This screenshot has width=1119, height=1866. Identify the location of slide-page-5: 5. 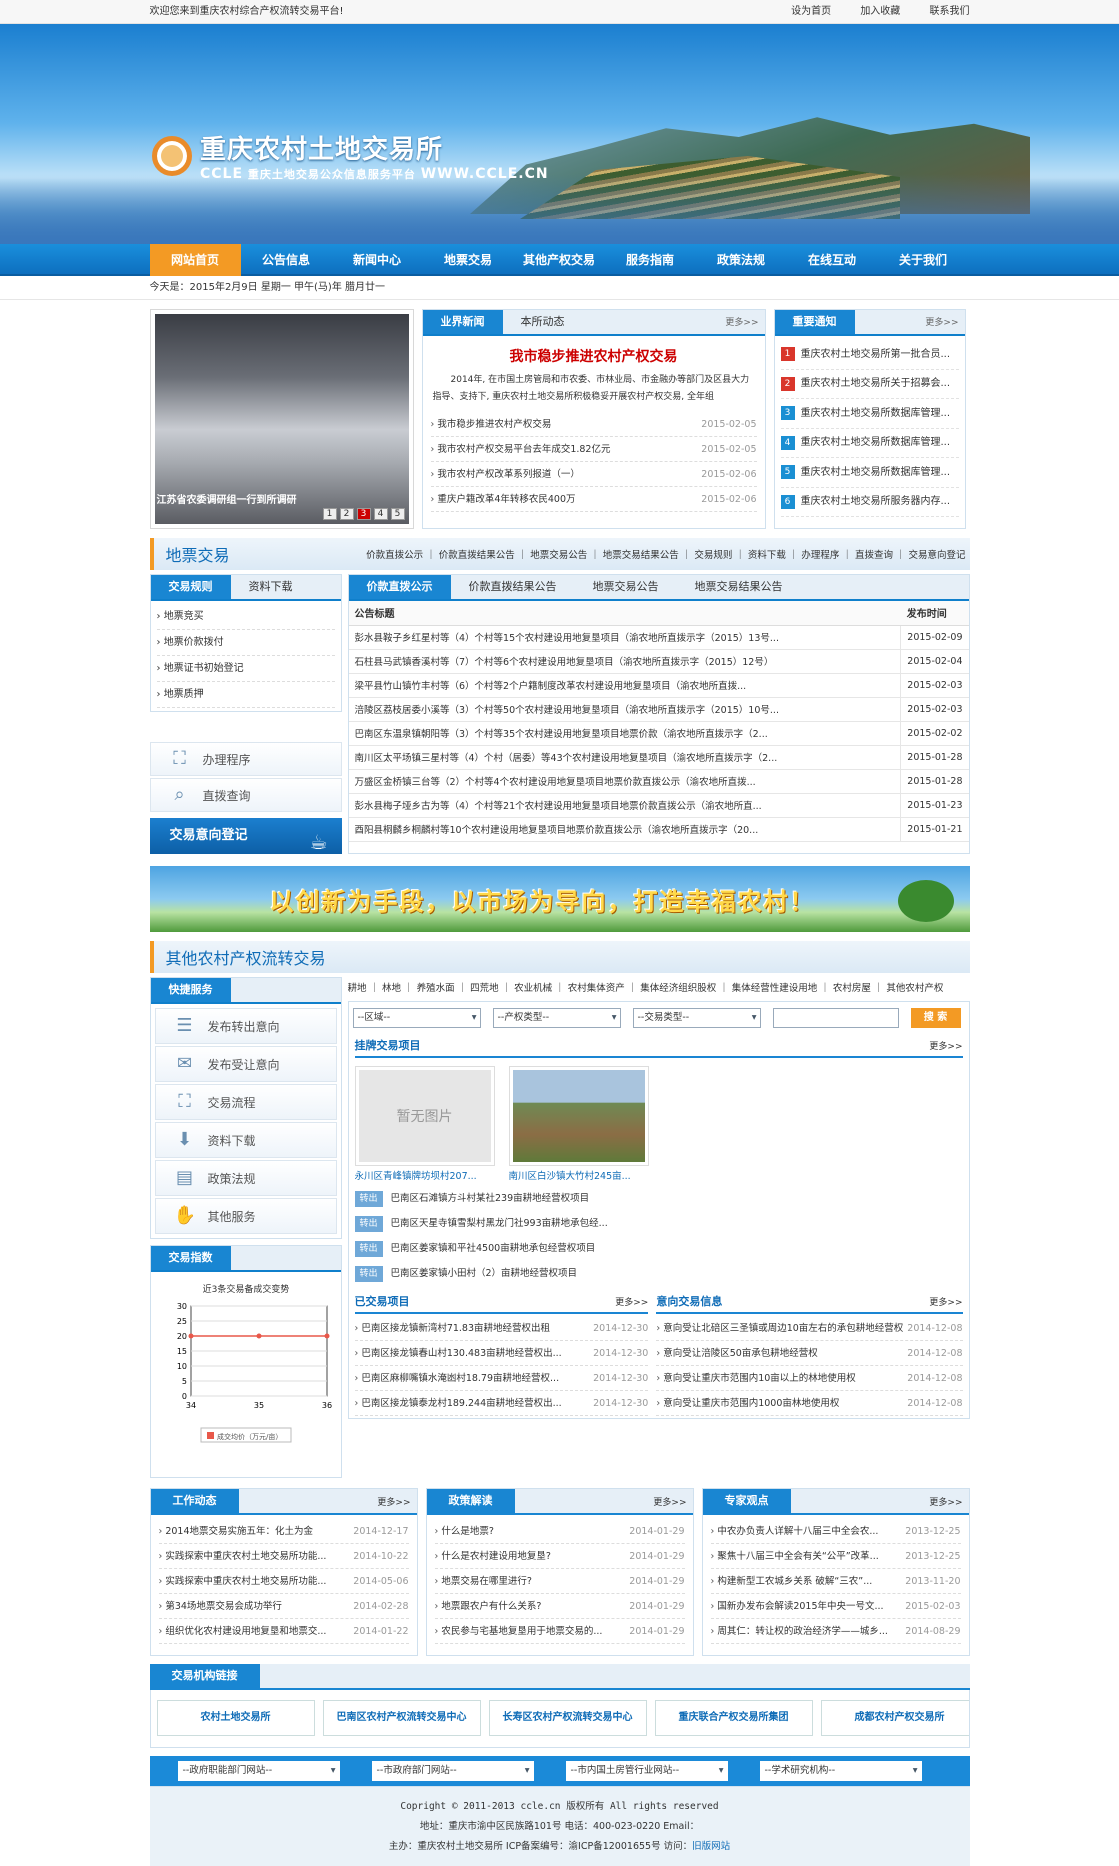
(397, 514).